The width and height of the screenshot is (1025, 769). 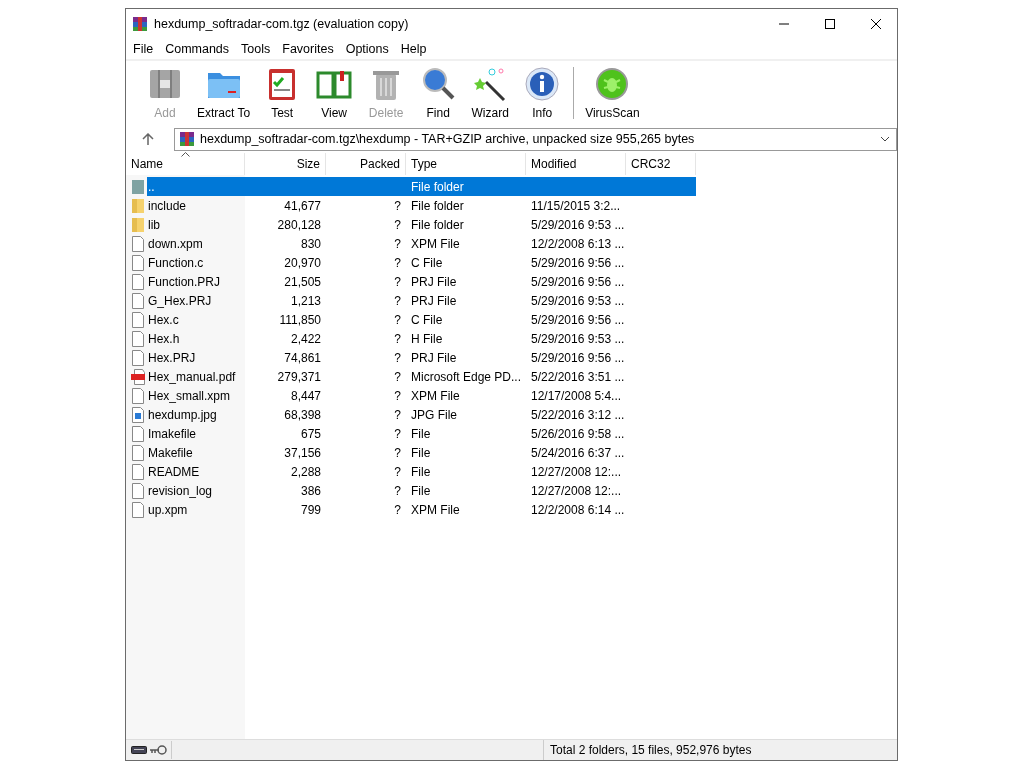 I want to click on file-name: .., so click(x=151, y=186).